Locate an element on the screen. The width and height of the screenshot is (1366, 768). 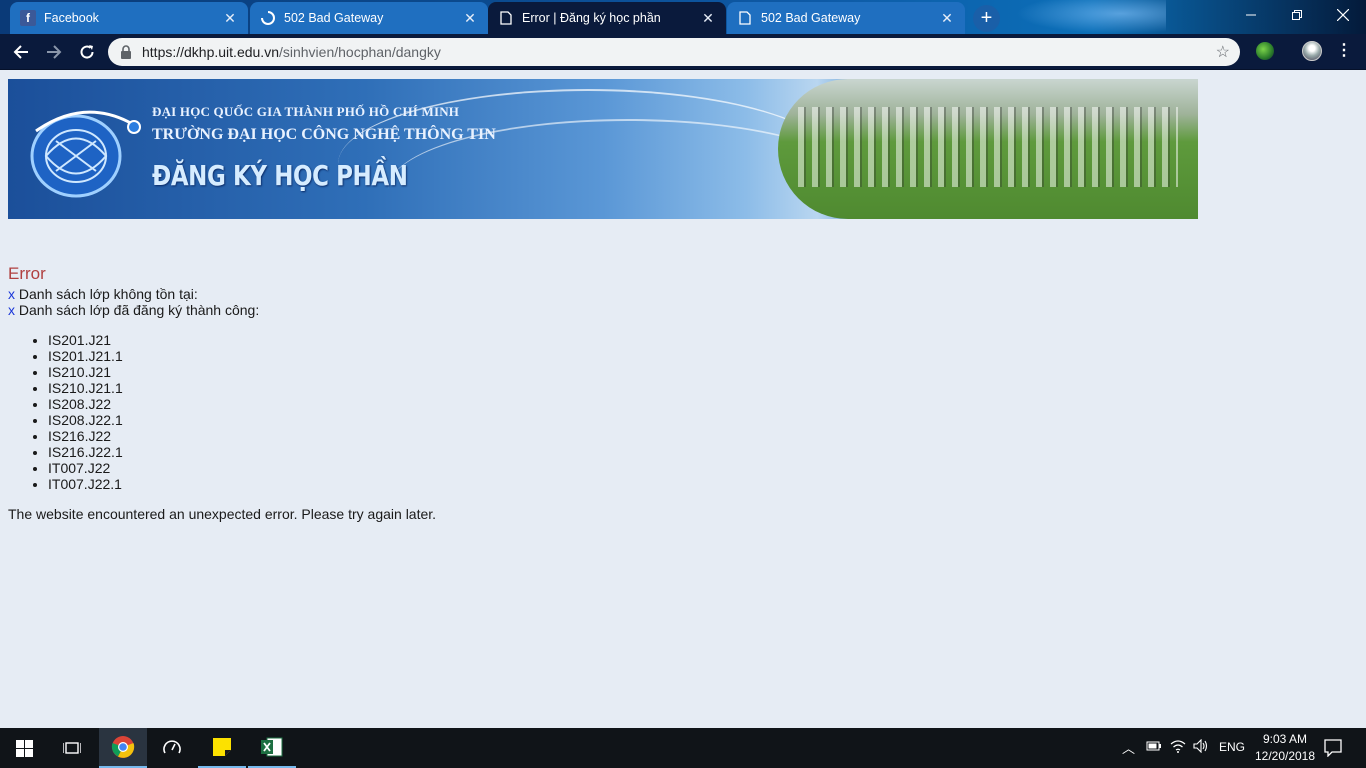
banner-university-name: ĐẠI HỌC QUỐC GIA THÀNH PHỐ HỒ CHÍ MINH is located at coordinates (306, 111).